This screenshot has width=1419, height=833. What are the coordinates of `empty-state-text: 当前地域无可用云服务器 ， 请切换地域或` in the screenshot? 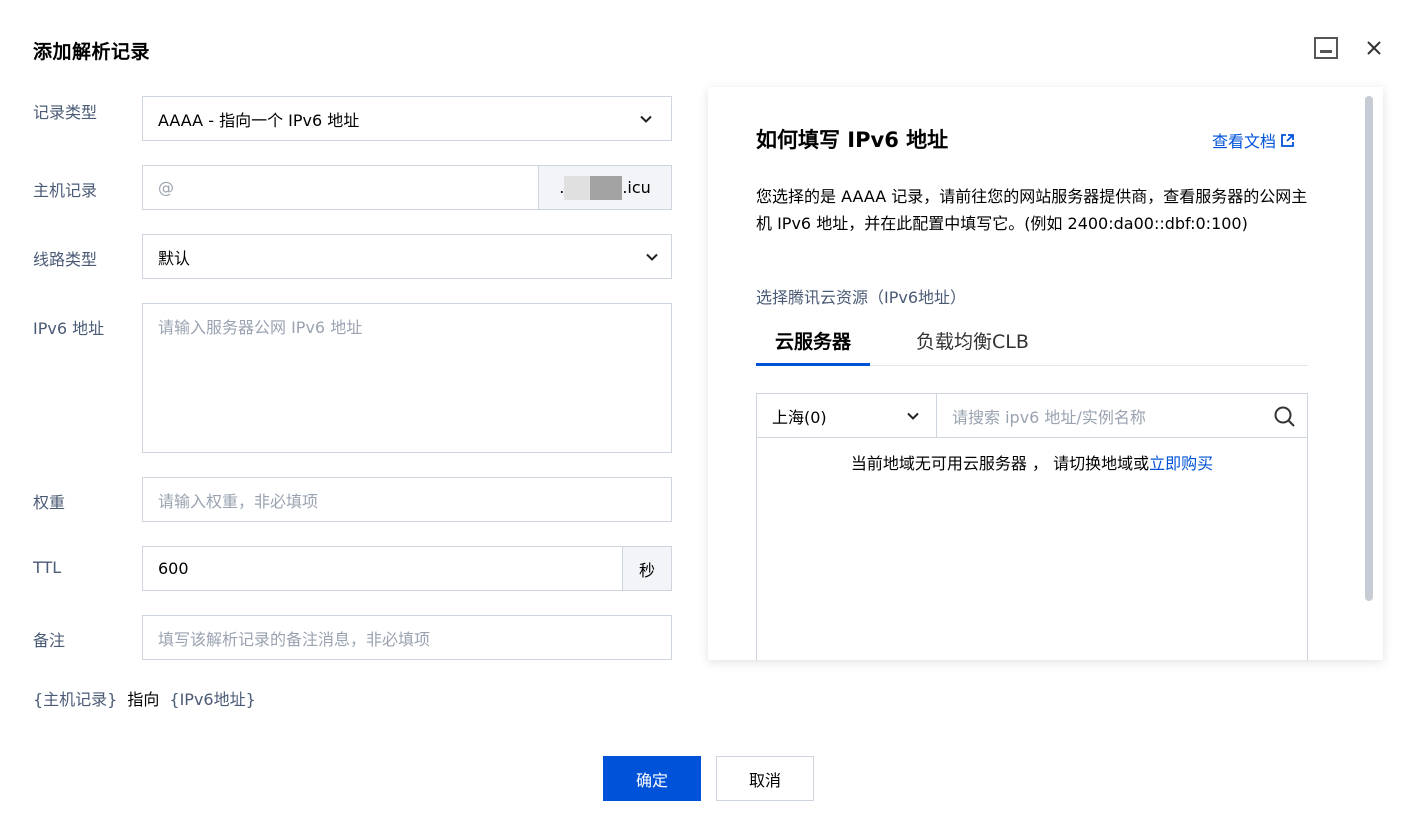 It's located at (1000, 463).